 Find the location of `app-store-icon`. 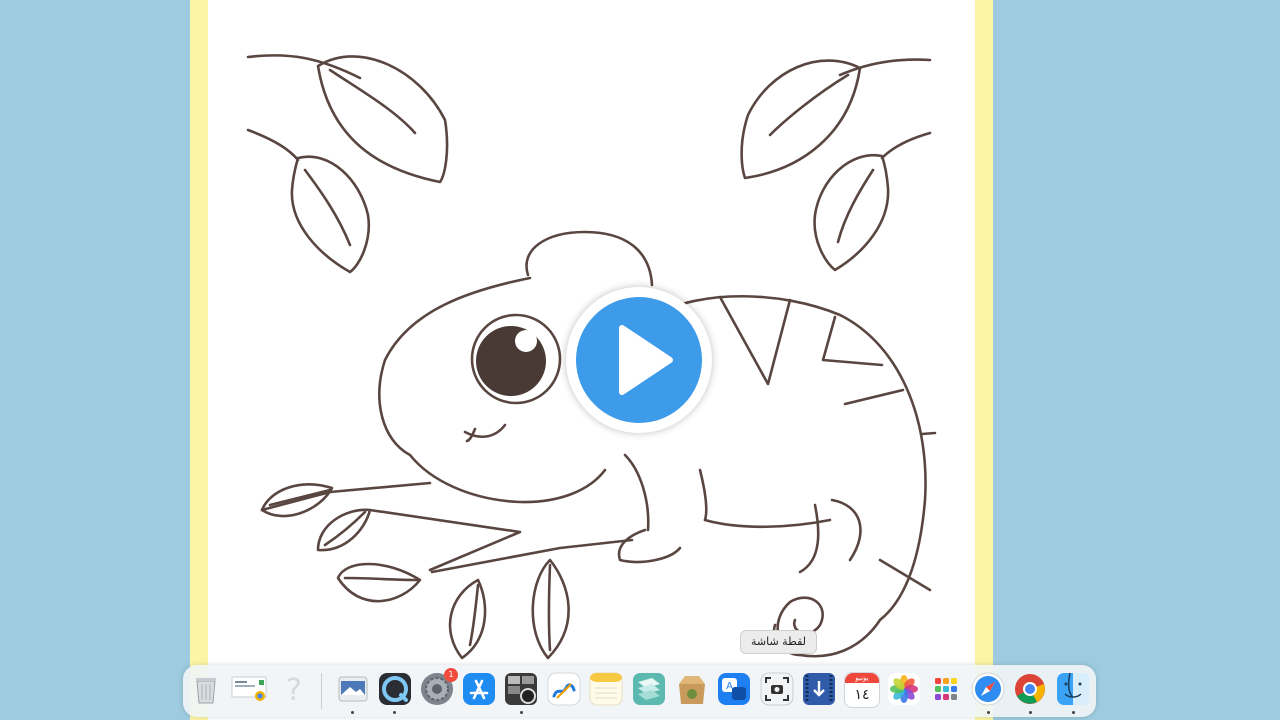

app-store-icon is located at coordinates (479, 689).